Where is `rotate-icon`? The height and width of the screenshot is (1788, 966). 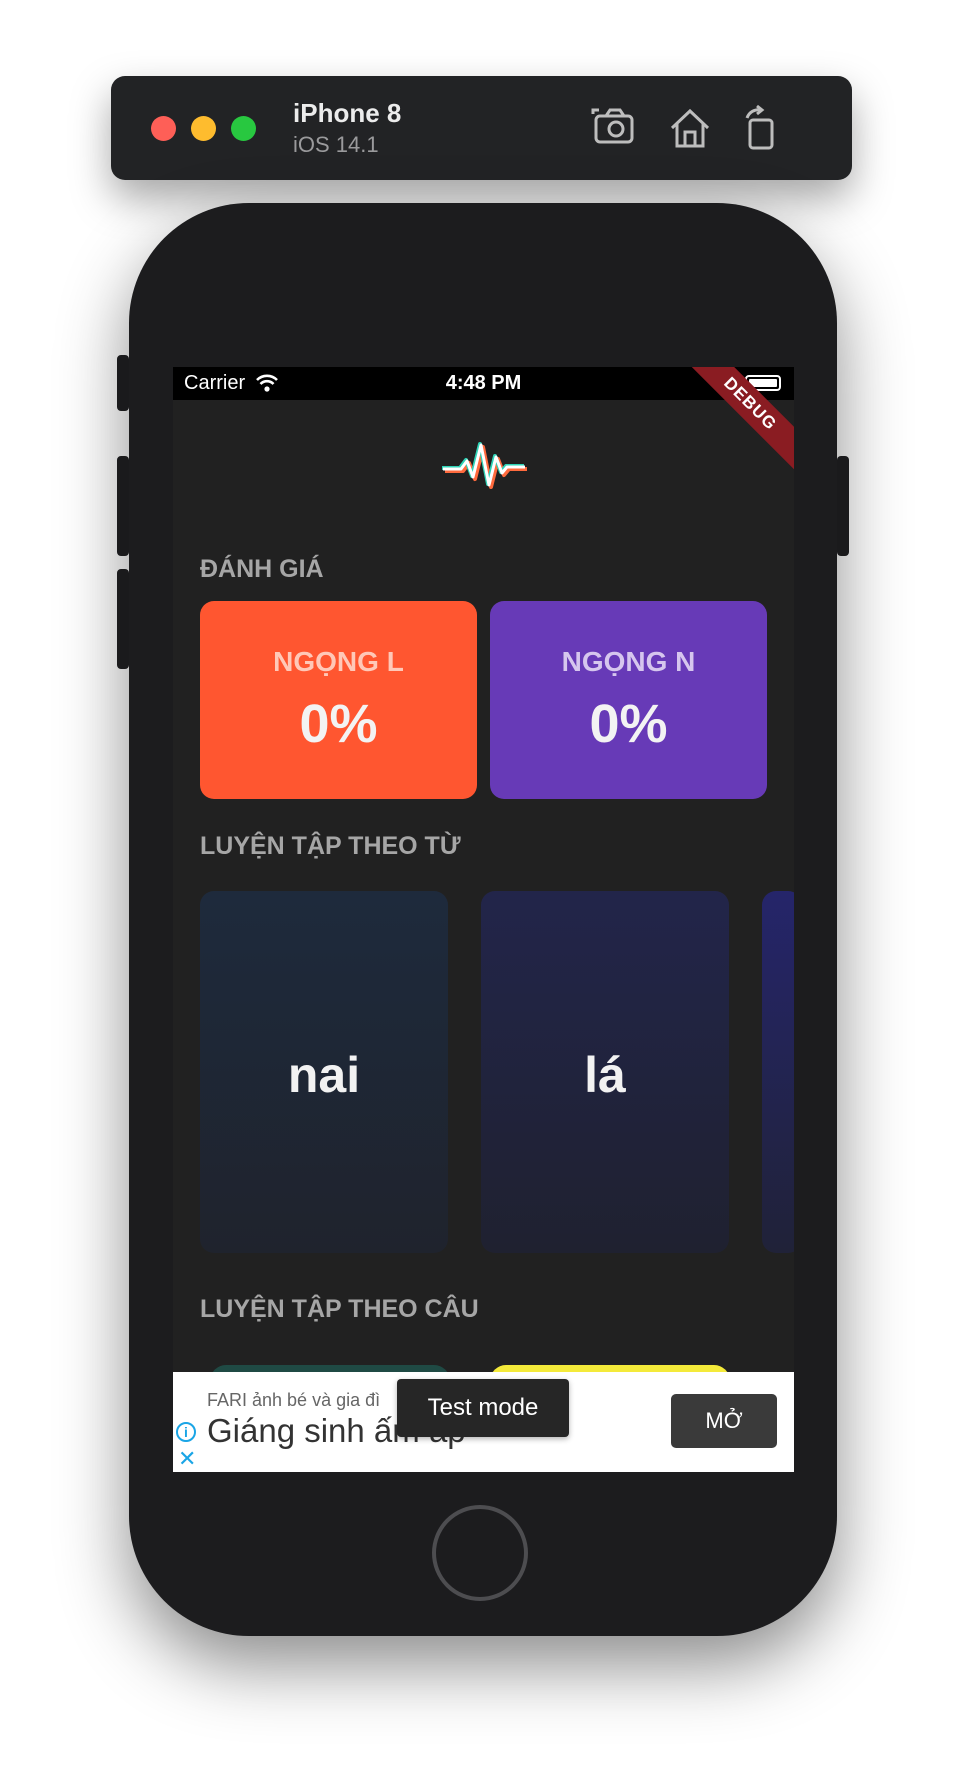 rotate-icon is located at coordinates (761, 128).